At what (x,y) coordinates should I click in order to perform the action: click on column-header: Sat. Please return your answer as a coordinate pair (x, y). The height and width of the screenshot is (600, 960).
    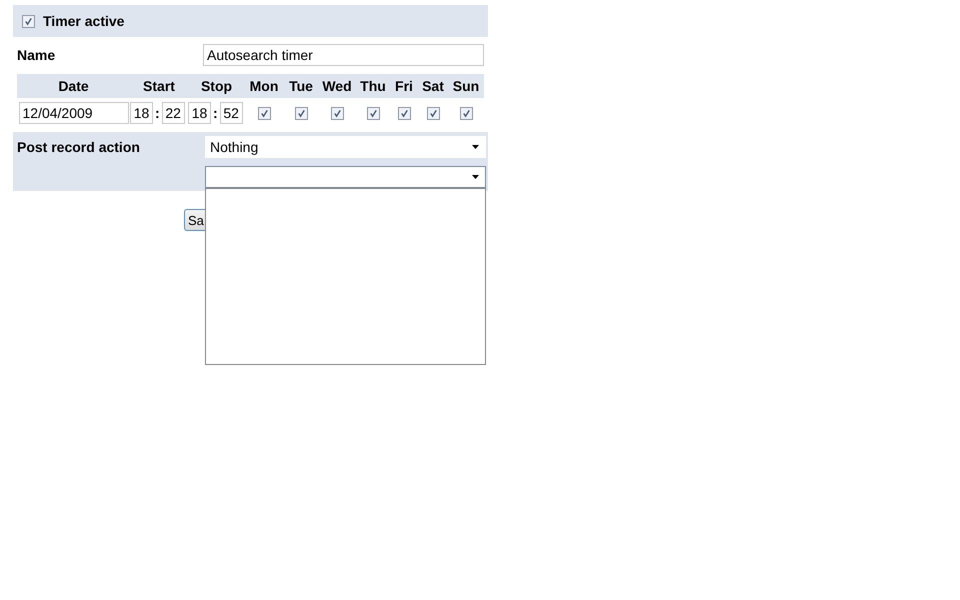
    Looking at the image, I should click on (433, 86).